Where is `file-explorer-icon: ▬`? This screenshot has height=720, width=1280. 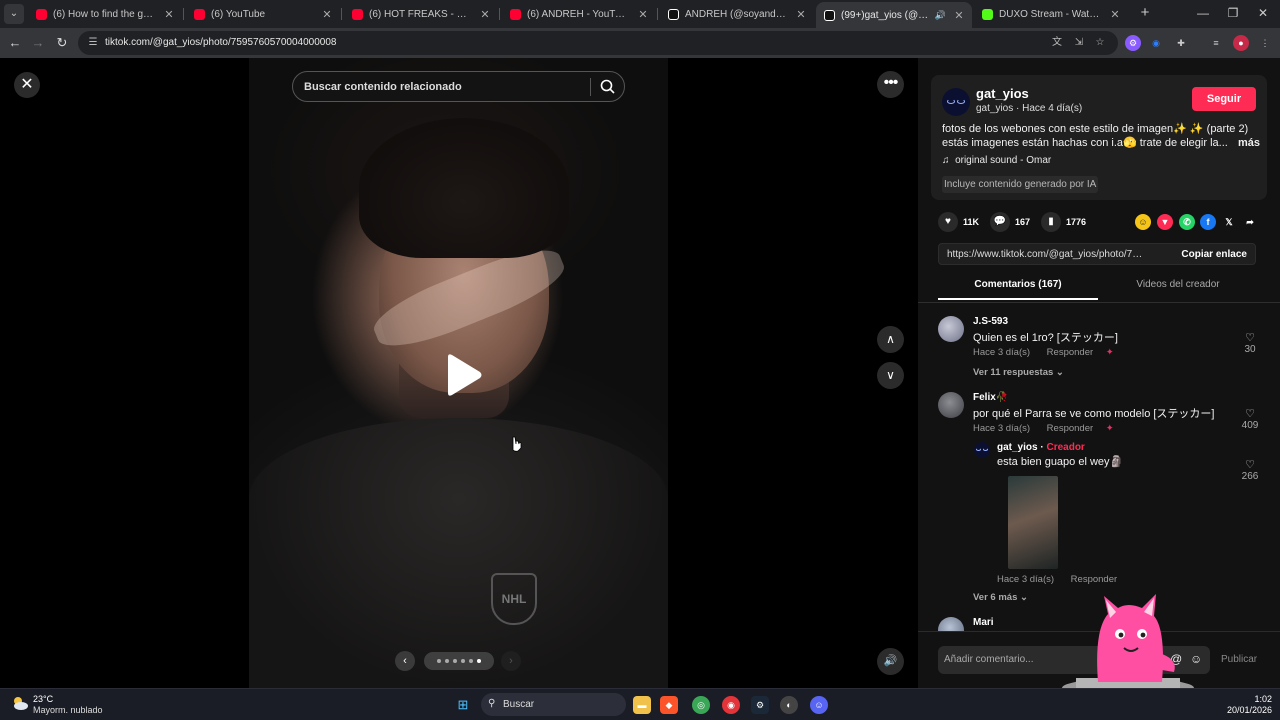 file-explorer-icon: ▬ is located at coordinates (642, 705).